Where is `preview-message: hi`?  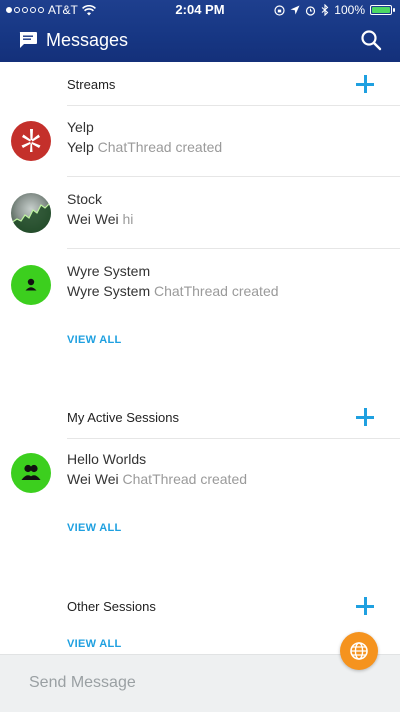 preview-message: hi is located at coordinates (128, 219).